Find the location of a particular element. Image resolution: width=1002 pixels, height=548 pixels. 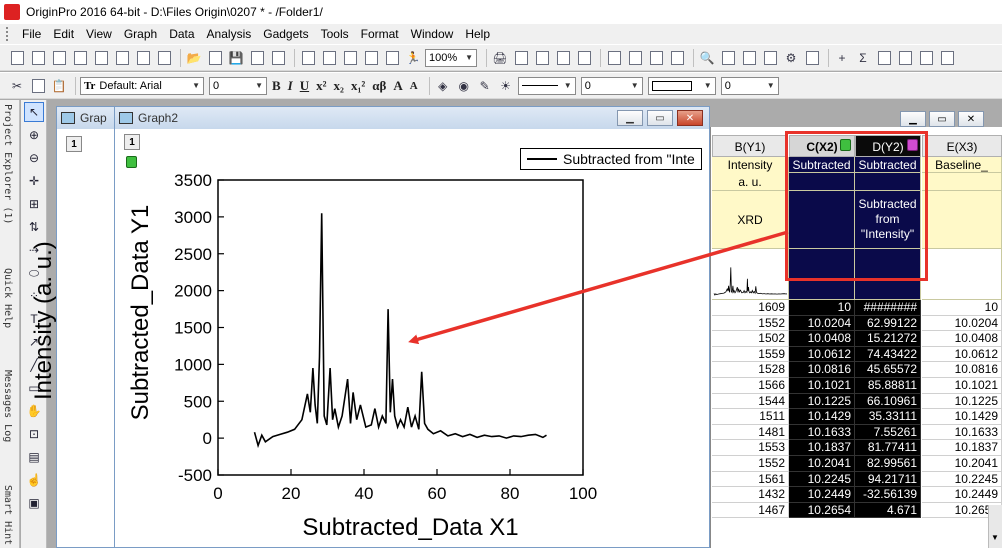

cell-e-2: 10.0408 is located at coordinates (962, 339).